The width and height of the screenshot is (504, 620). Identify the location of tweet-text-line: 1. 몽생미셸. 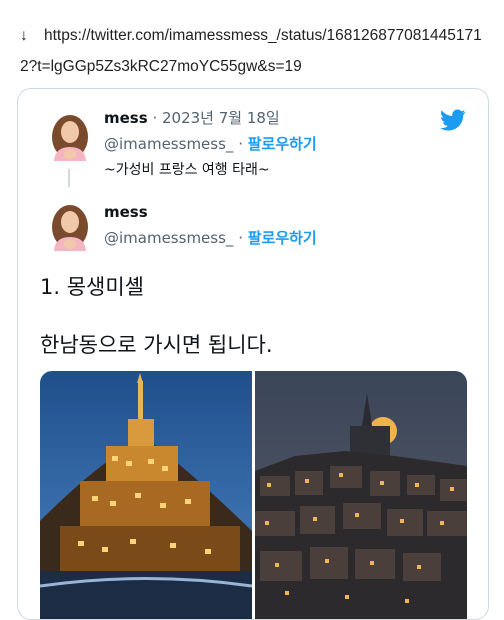
(92, 287).